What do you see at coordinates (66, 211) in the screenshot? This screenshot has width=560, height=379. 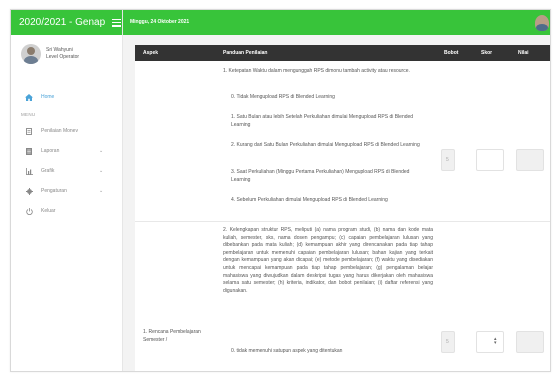 I see `sidebar-item-keluar: Keluar` at bounding box center [66, 211].